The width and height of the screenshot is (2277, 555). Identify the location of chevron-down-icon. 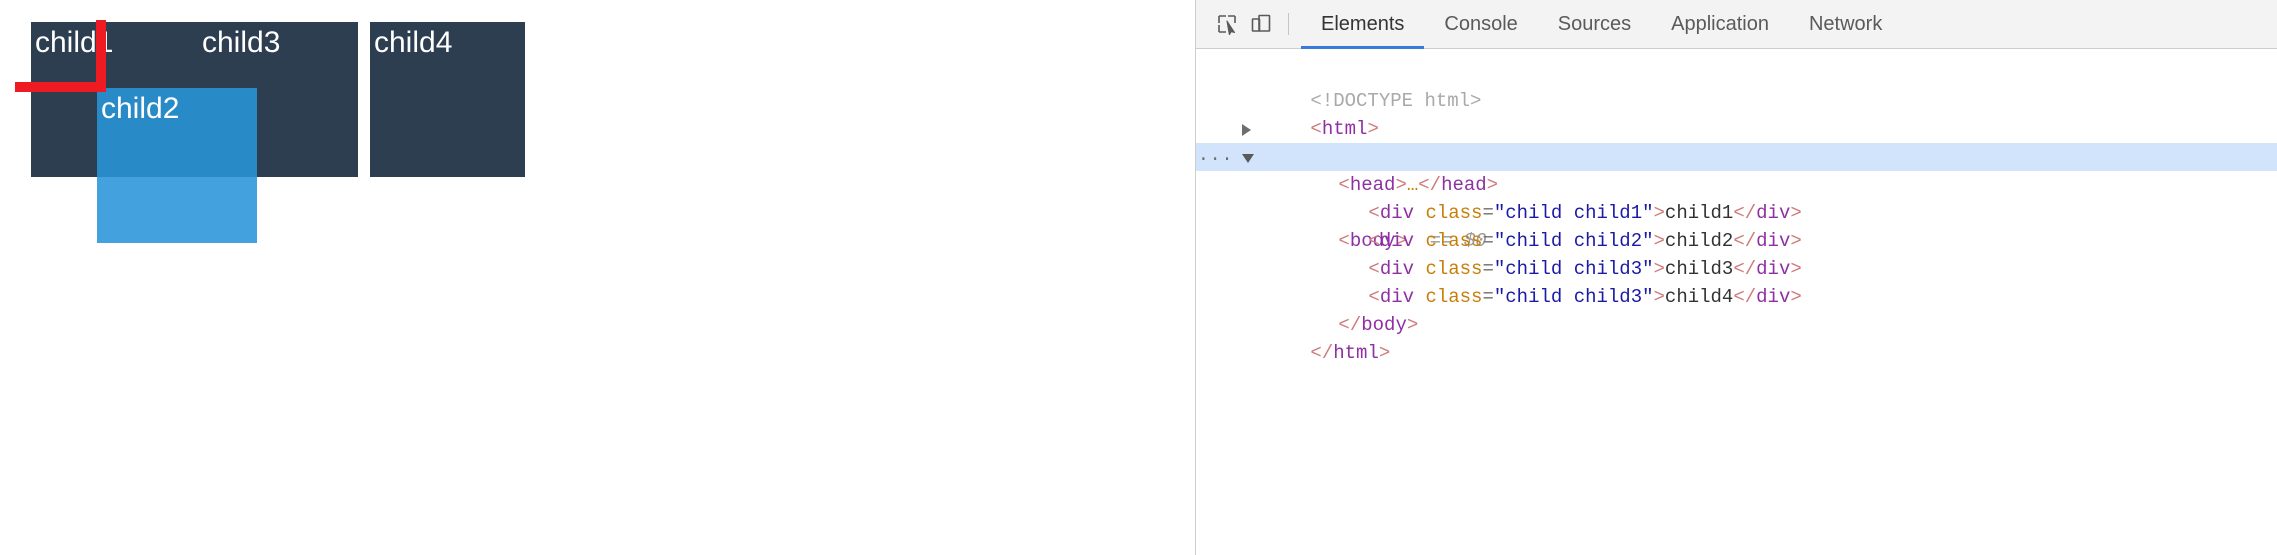
(1248, 158).